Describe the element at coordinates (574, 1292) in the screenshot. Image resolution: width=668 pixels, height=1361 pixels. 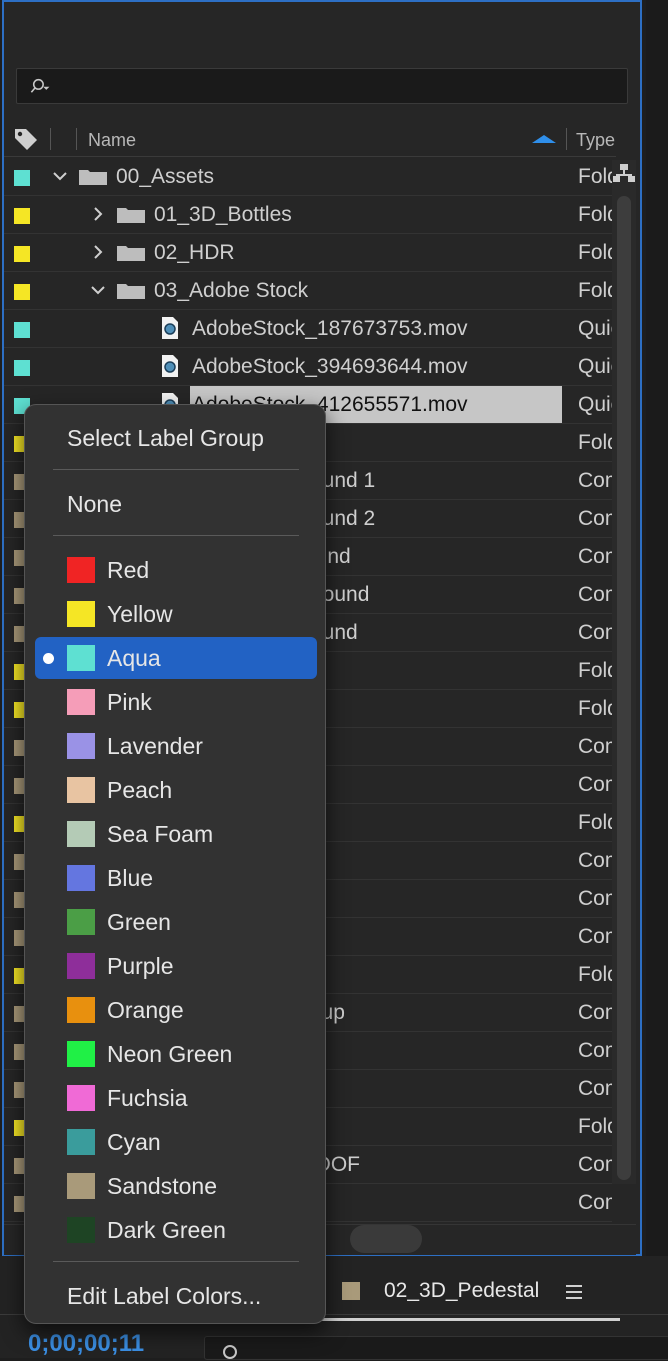
I see `hamburger-menu-icon` at that location.